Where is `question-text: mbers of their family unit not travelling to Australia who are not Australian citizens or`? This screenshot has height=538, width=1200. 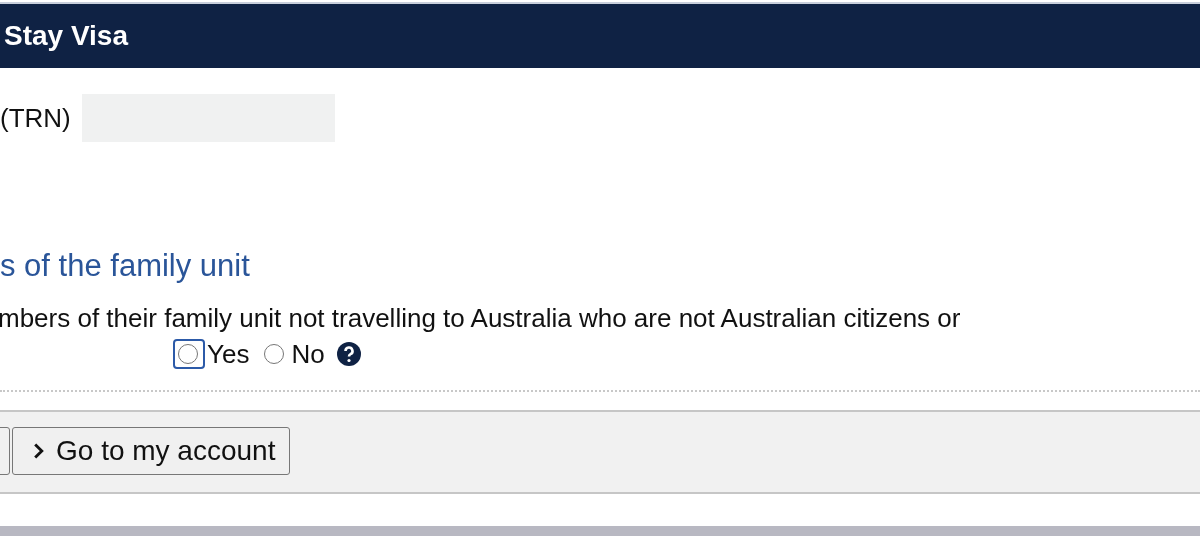
question-text: mbers of their family unit not travelling to Australia who are not Australian citizens or is located at coordinates (481, 318).